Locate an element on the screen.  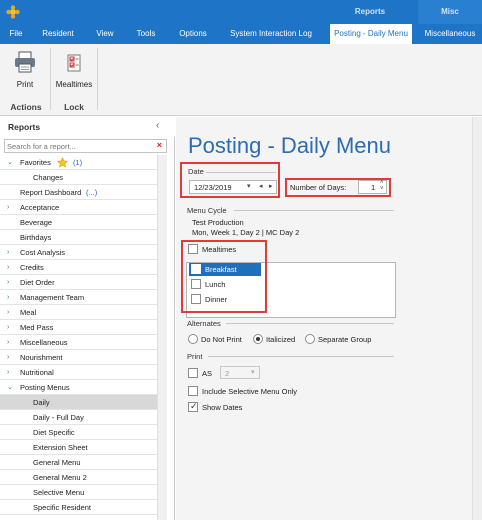
as-checkbox is located at coordinates (193, 373).